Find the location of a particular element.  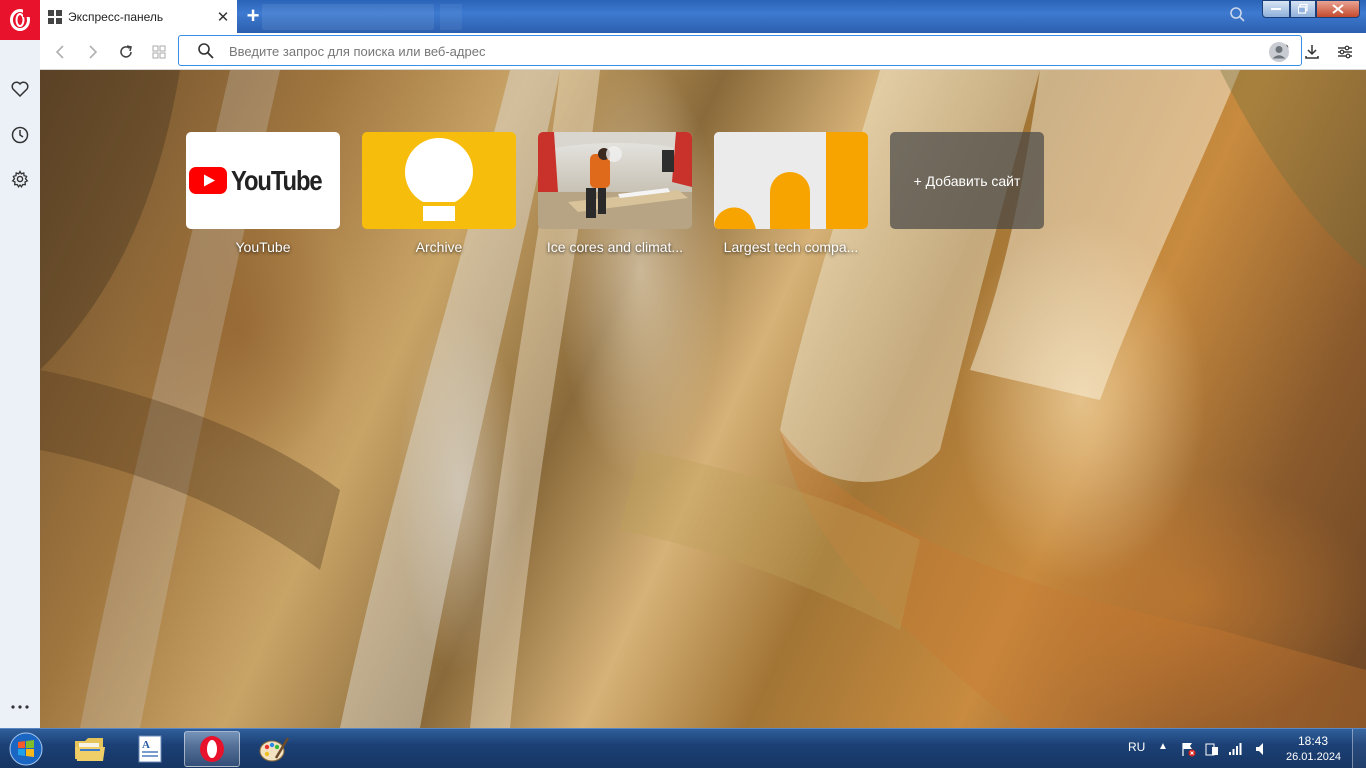

volume-icon is located at coordinates (1262, 751).